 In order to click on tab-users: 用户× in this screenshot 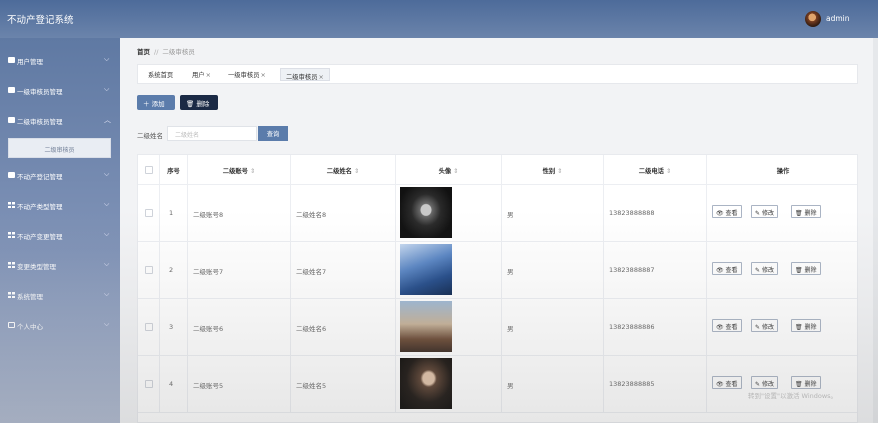, I will do `click(201, 74)`.